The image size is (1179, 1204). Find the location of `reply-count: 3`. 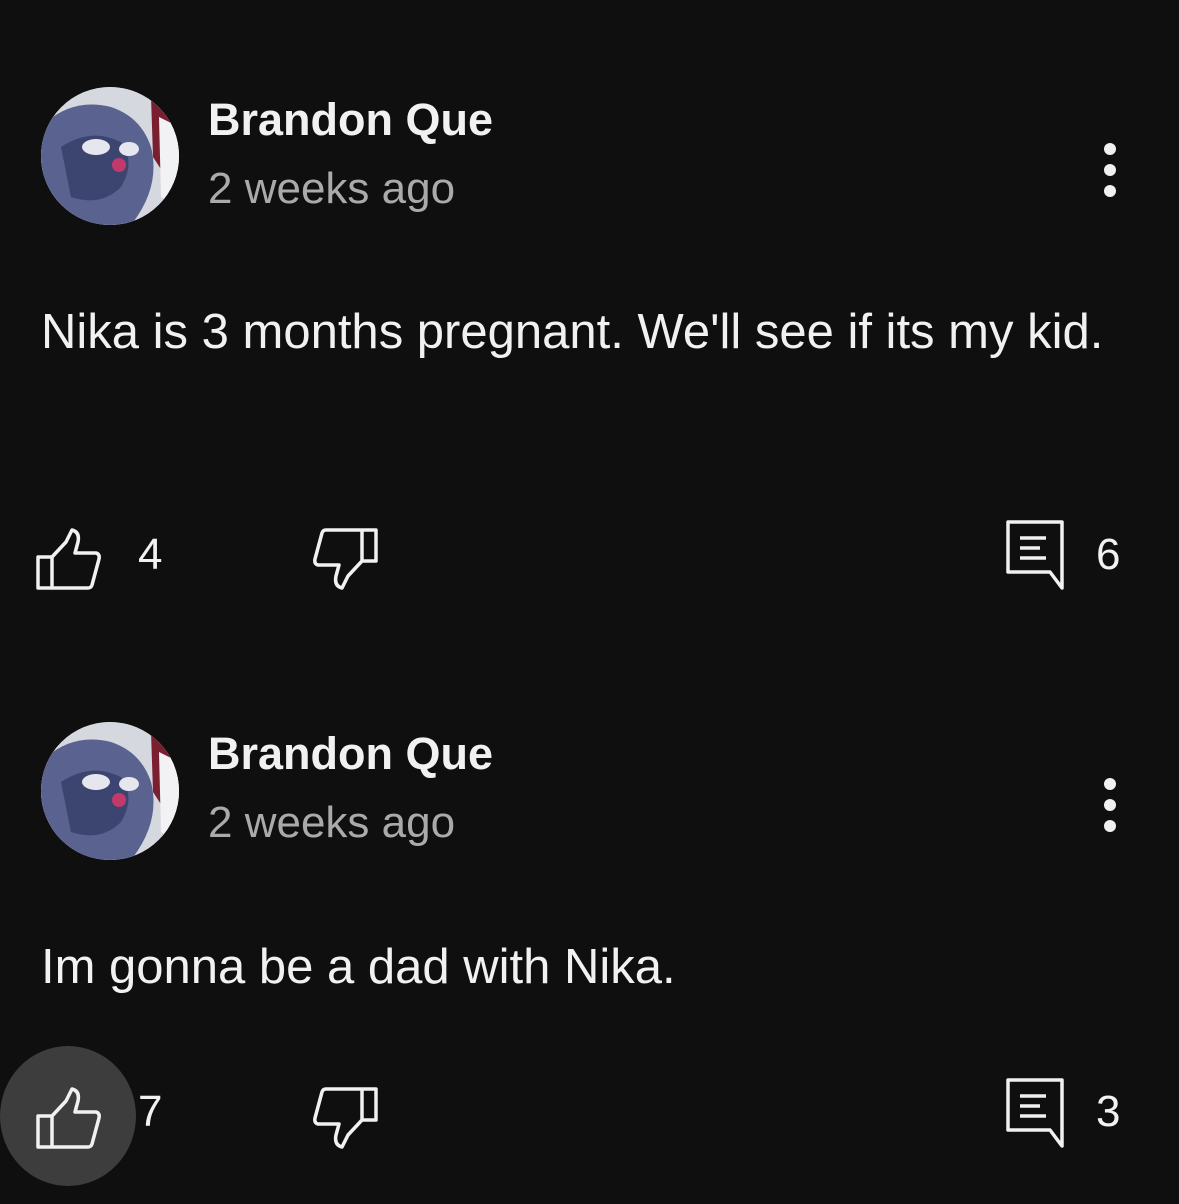

reply-count: 3 is located at coordinates (1108, 1111).